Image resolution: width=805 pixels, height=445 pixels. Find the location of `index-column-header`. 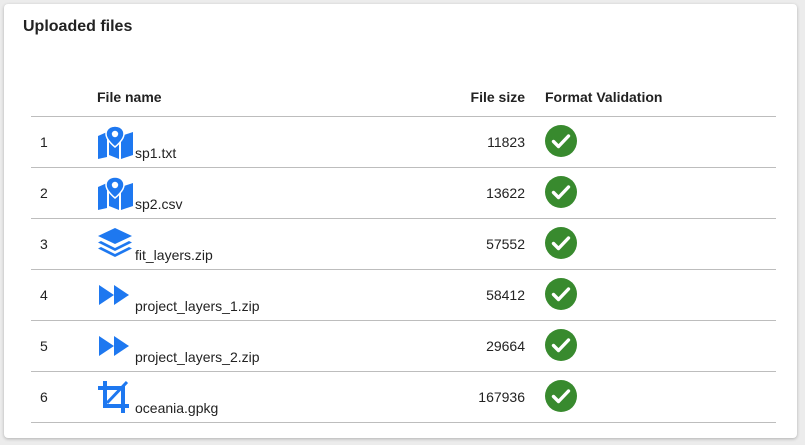

index-column-header is located at coordinates (64, 97).